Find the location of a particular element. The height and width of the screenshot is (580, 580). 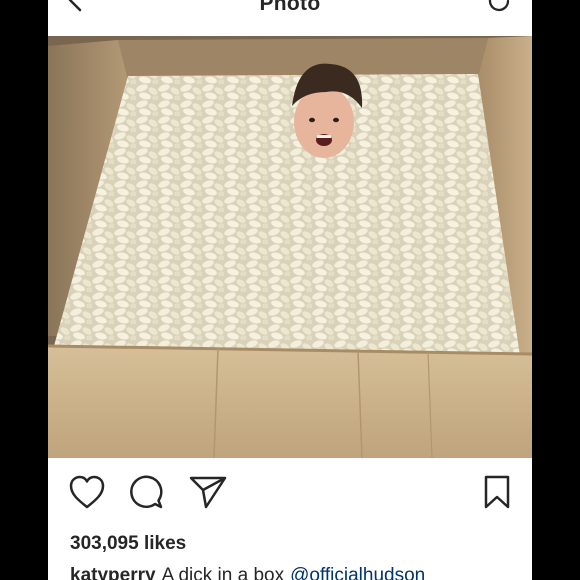

likes-count: 303,095 likes is located at coordinates (128, 544).